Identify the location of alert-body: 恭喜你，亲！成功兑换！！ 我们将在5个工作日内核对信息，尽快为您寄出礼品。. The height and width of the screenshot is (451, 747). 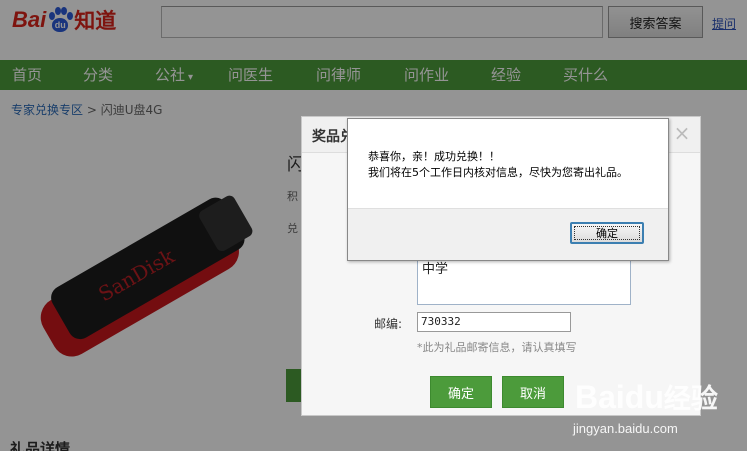
(508, 163).